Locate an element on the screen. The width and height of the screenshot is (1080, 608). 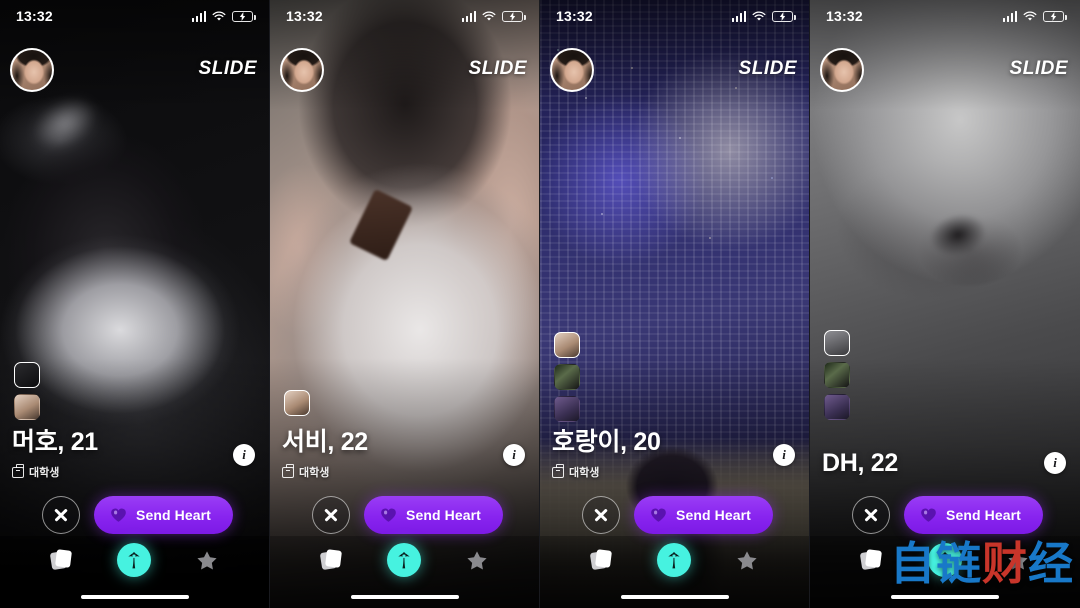
profile-info: DH, 22 is located at coordinates (860, 463).